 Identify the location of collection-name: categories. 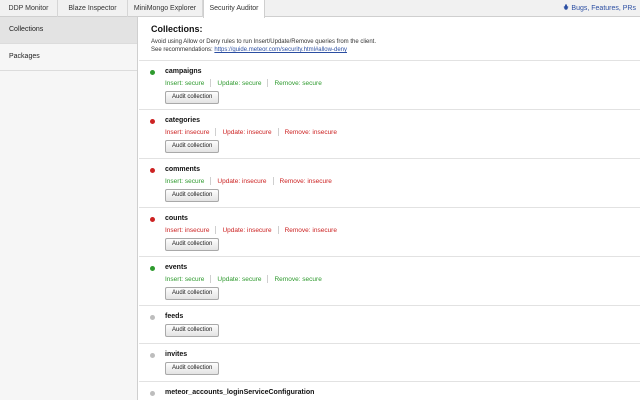
(183, 120).